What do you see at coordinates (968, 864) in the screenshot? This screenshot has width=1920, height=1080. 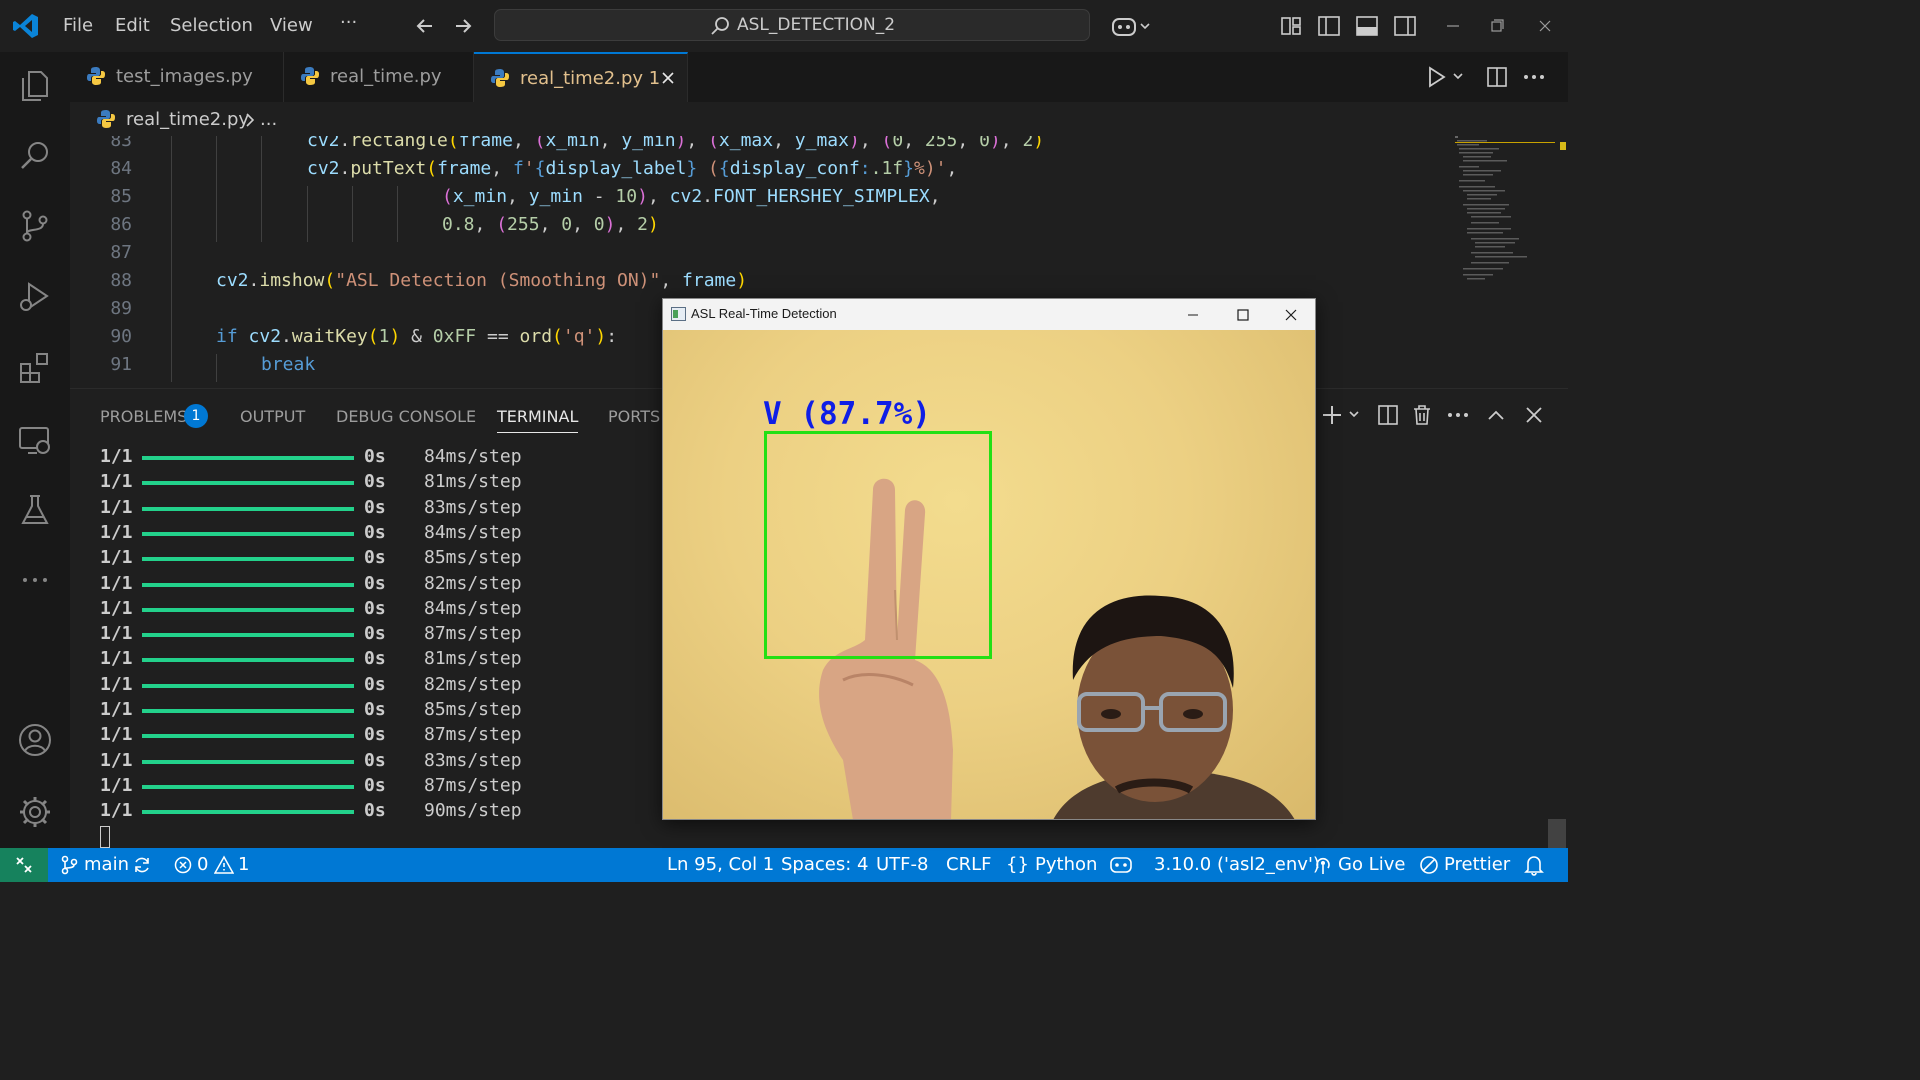 I see `end-of-line: CRLF` at bounding box center [968, 864].